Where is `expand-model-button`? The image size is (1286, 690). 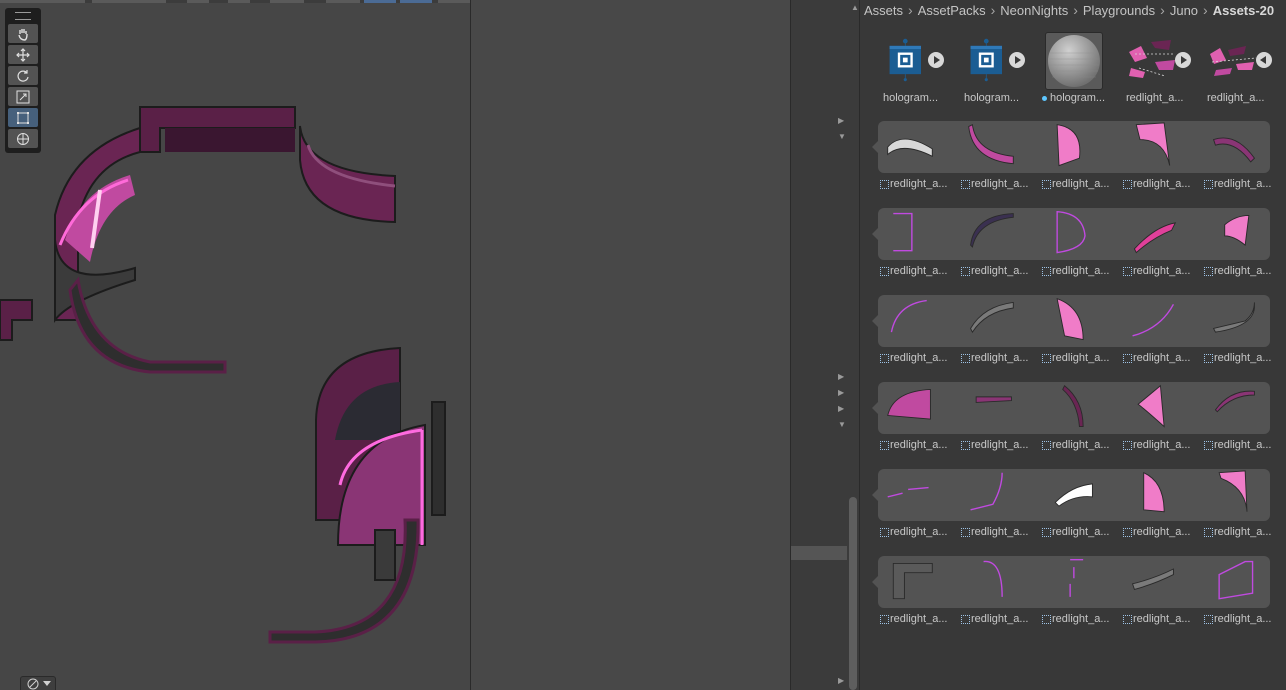 expand-model-button is located at coordinates (1183, 60).